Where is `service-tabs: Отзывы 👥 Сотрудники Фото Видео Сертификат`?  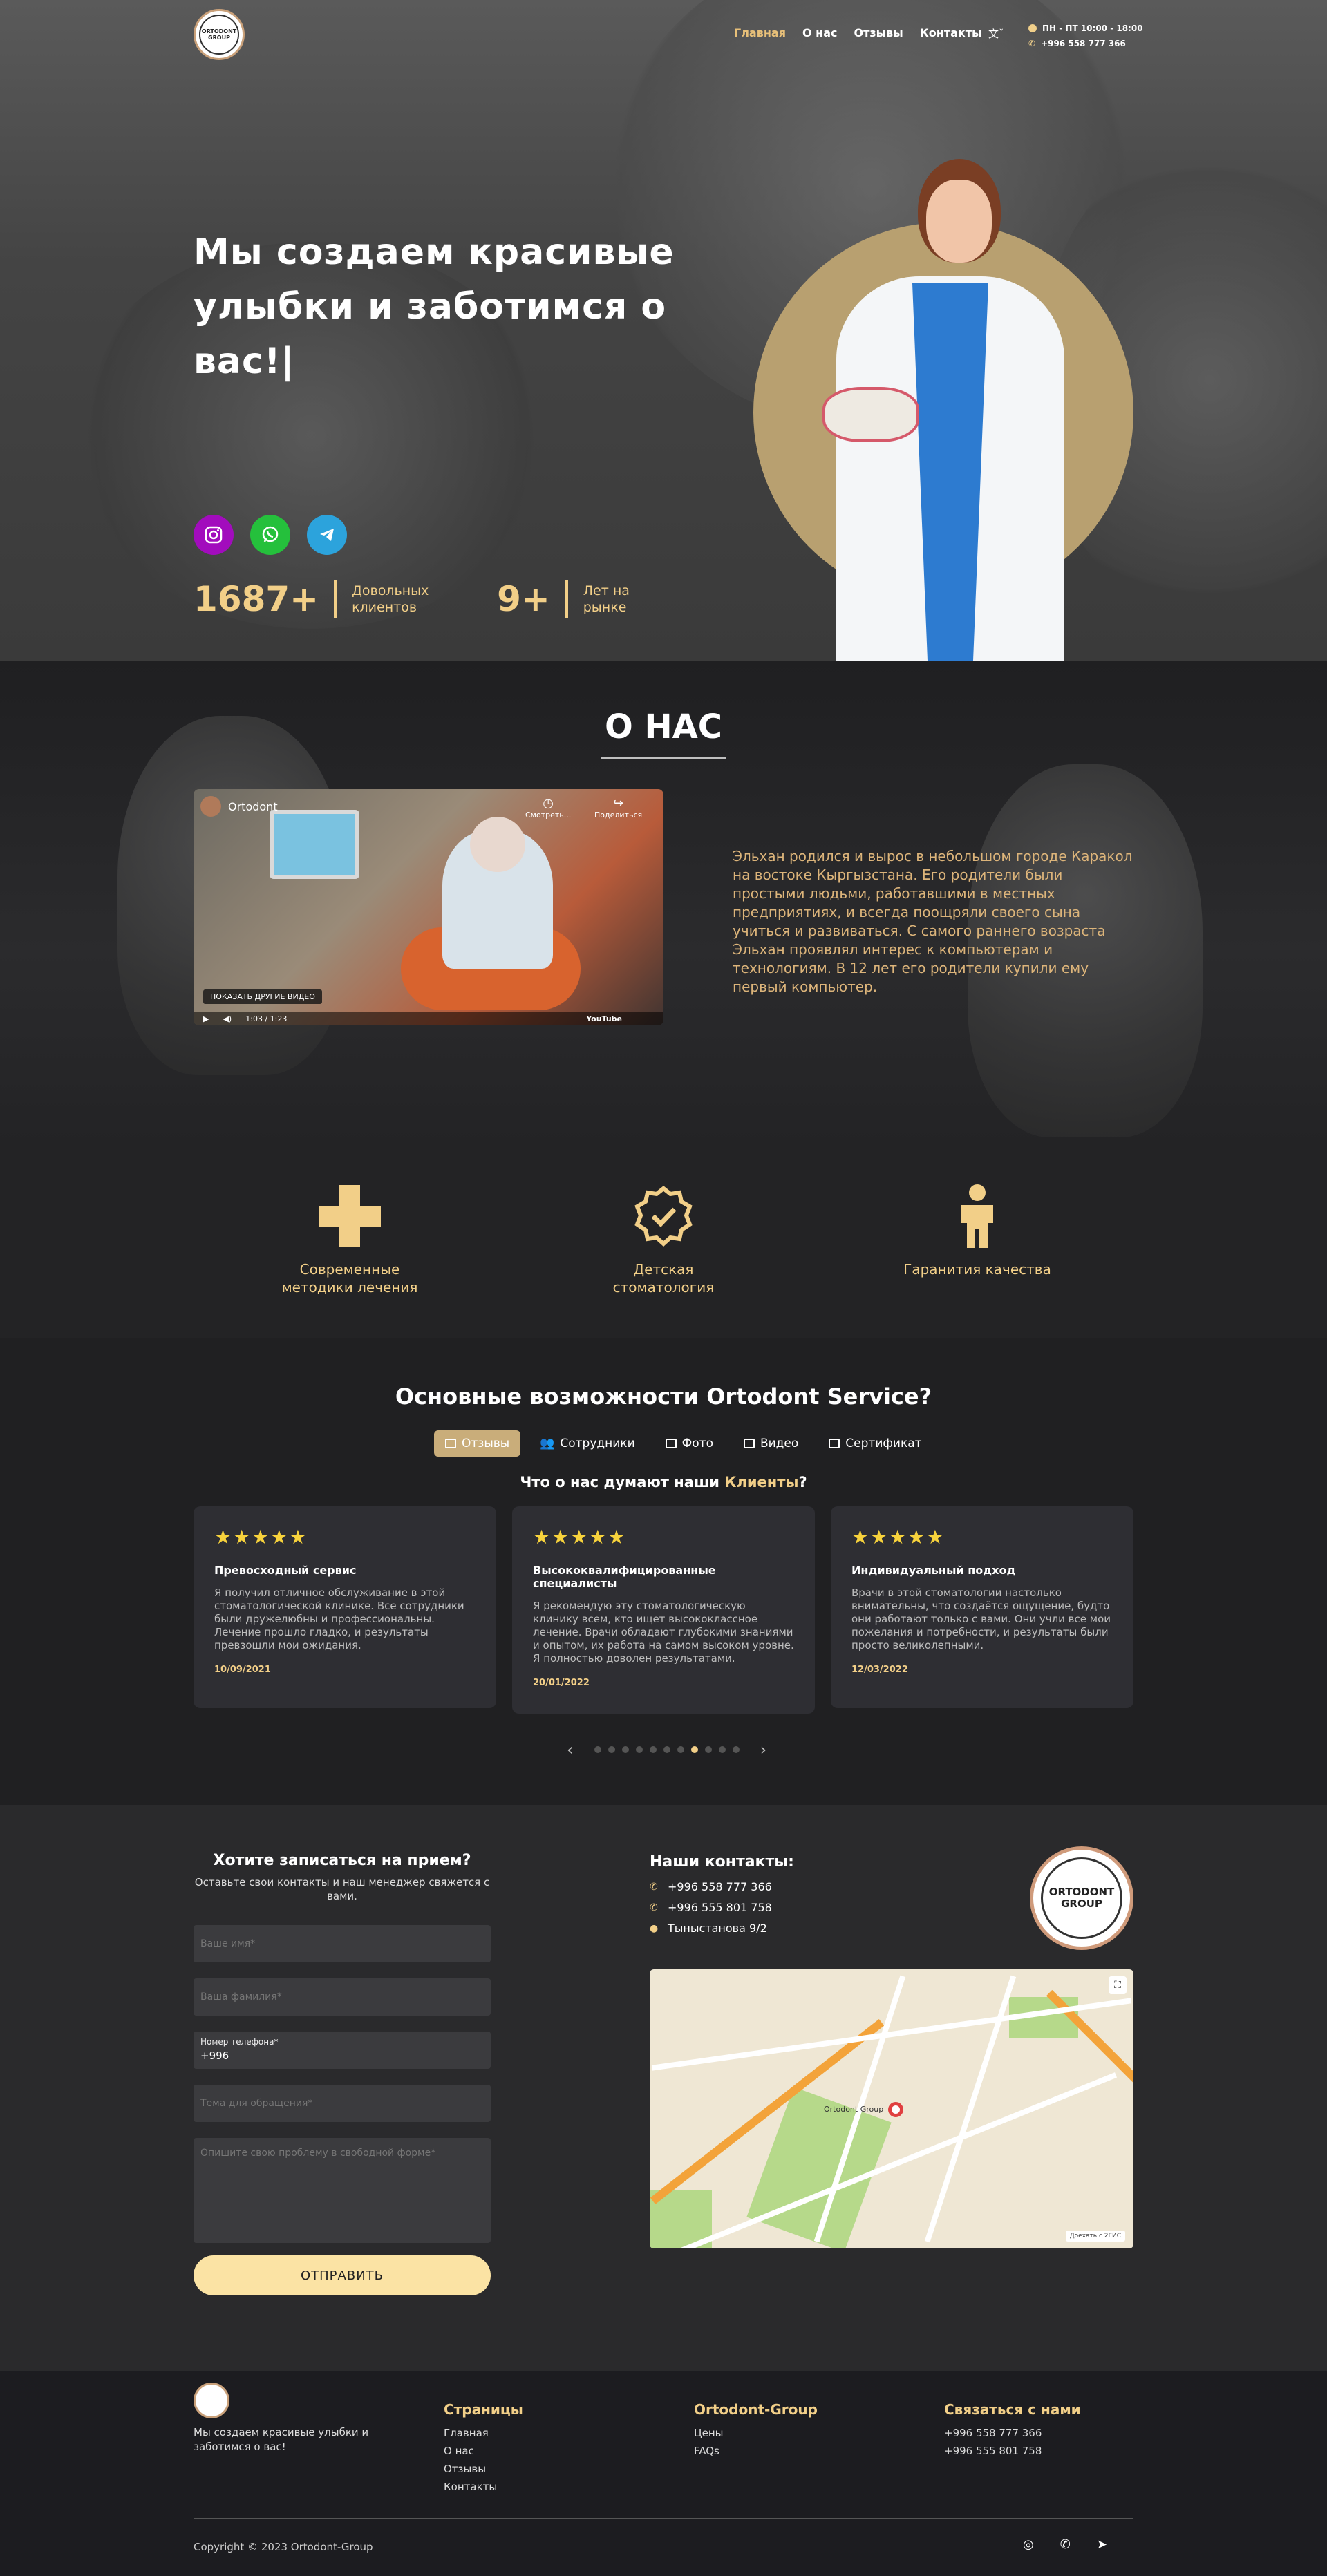 service-tabs: Отзывы 👥 Сотрудники Фото Видео Сертификат is located at coordinates (684, 1443).